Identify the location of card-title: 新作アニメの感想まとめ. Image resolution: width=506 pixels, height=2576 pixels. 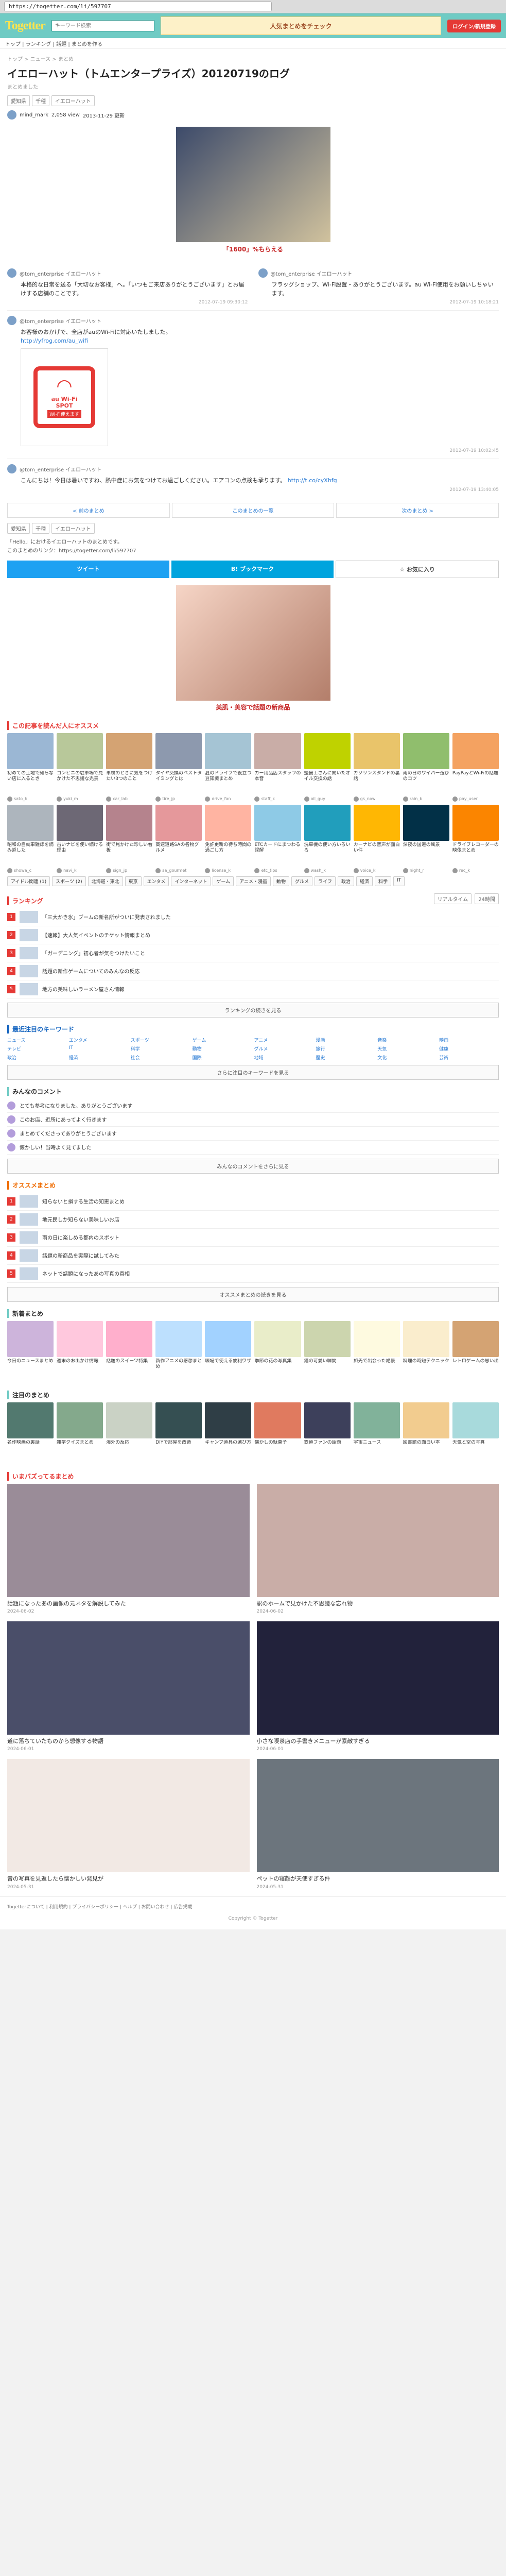
(178, 1371).